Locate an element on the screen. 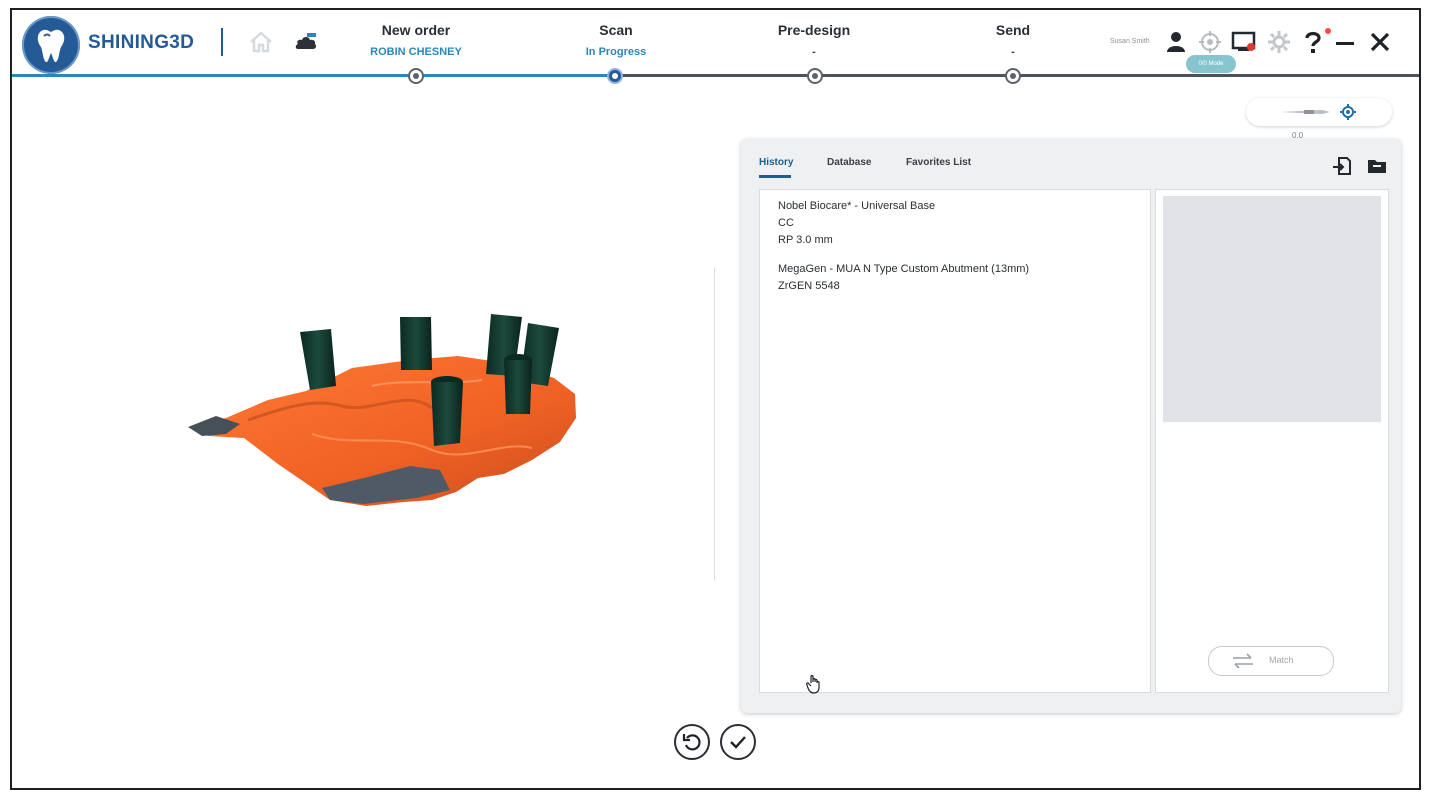 The height and width of the screenshot is (798, 1431). check-icon is located at coordinates (738, 742).